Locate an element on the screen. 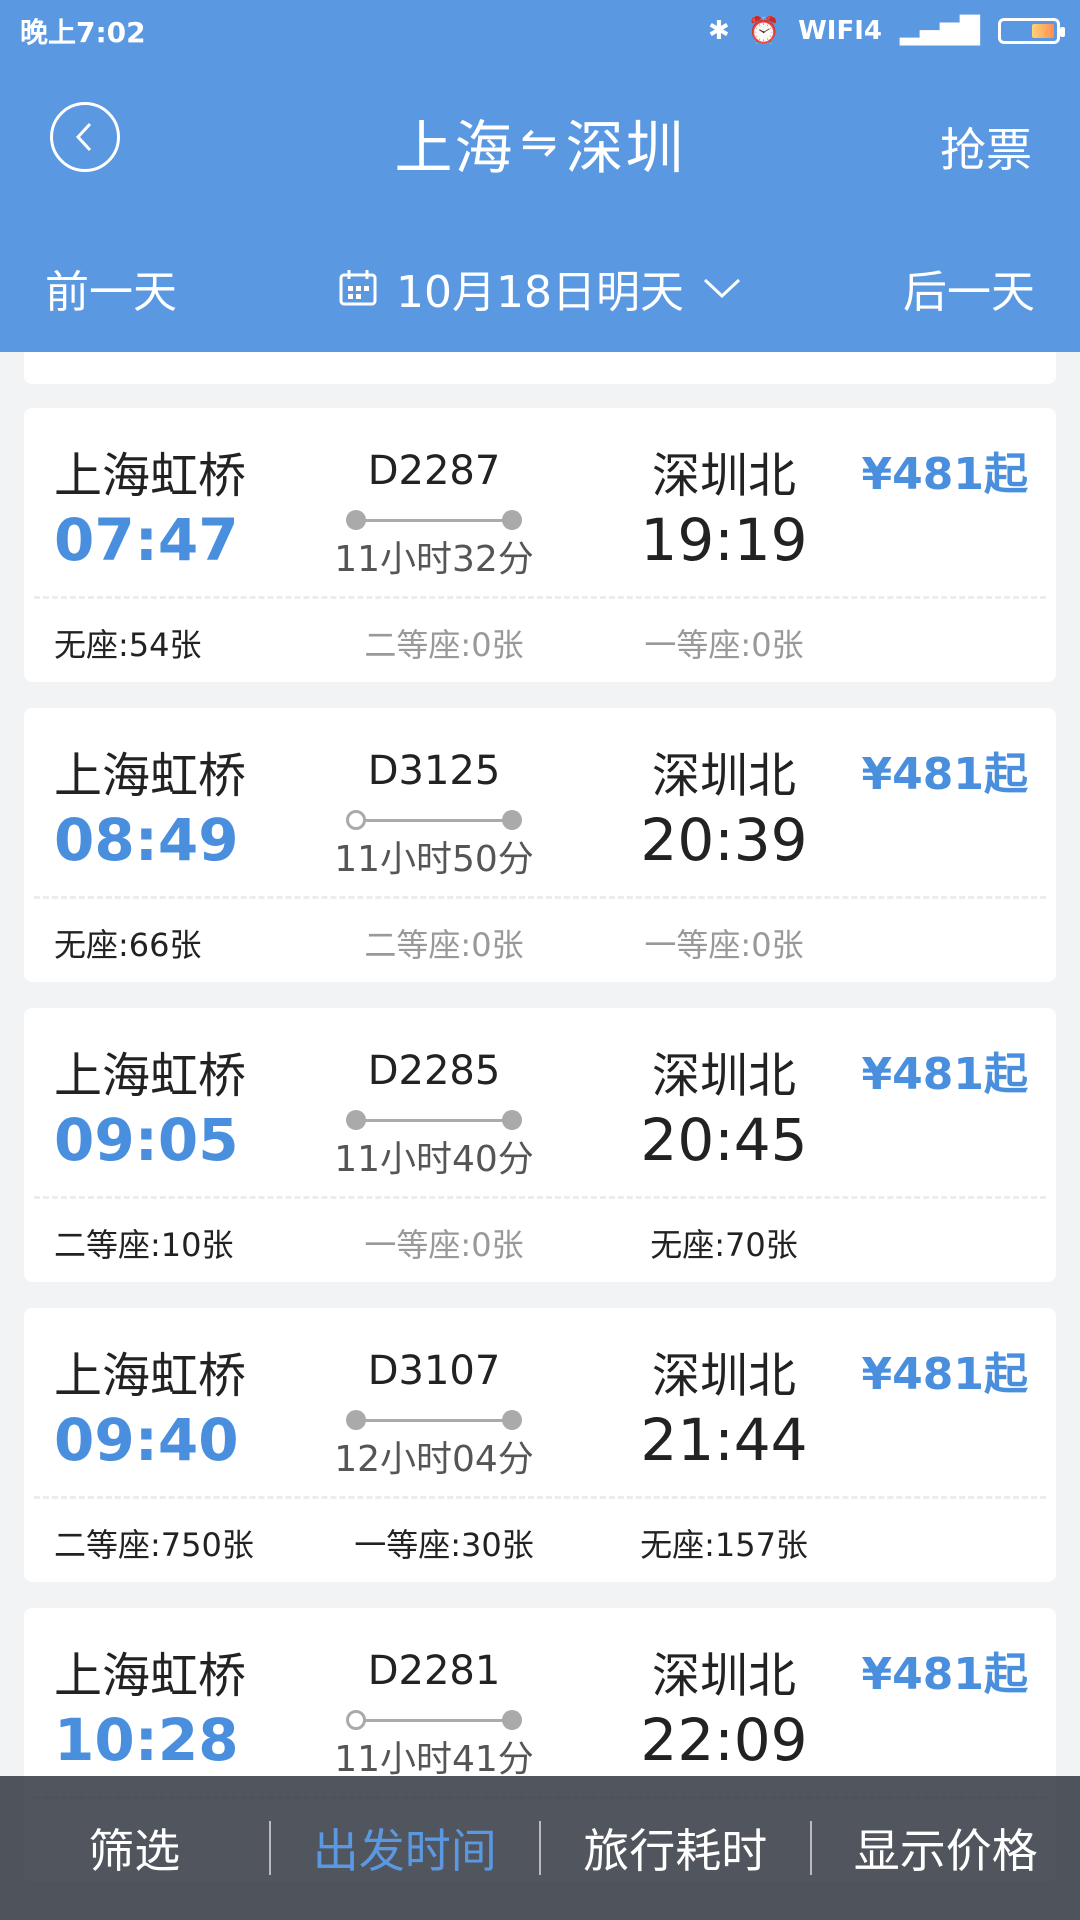 This screenshot has width=1080, height=1920. arrival-time: 20:45 is located at coordinates (724, 1140).